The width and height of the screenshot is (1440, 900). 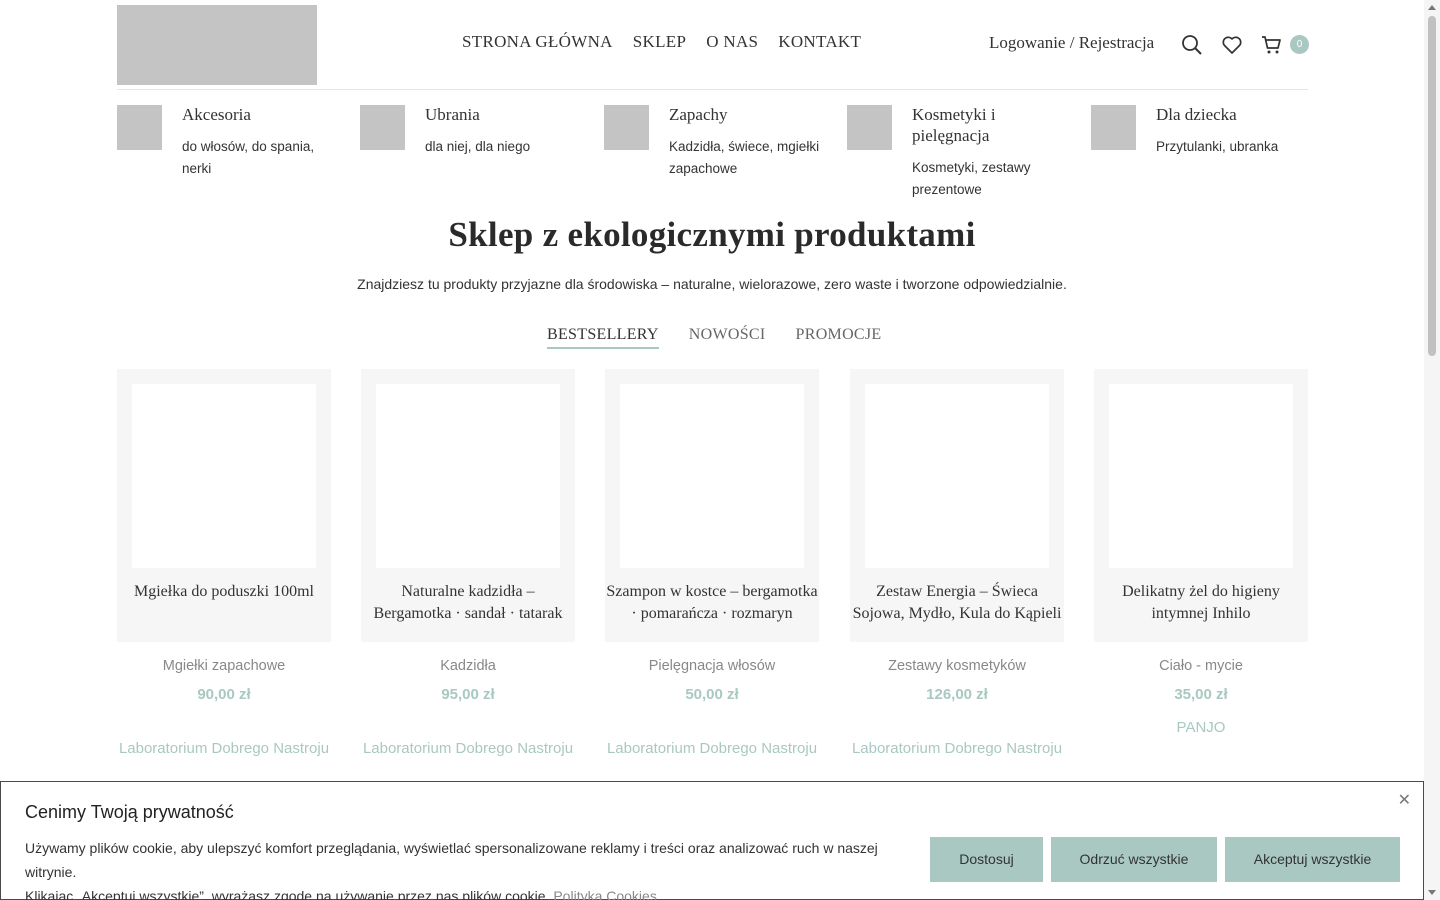 What do you see at coordinates (1217, 146) in the screenshot?
I see `category-description: Przytulanki, ubranka` at bounding box center [1217, 146].